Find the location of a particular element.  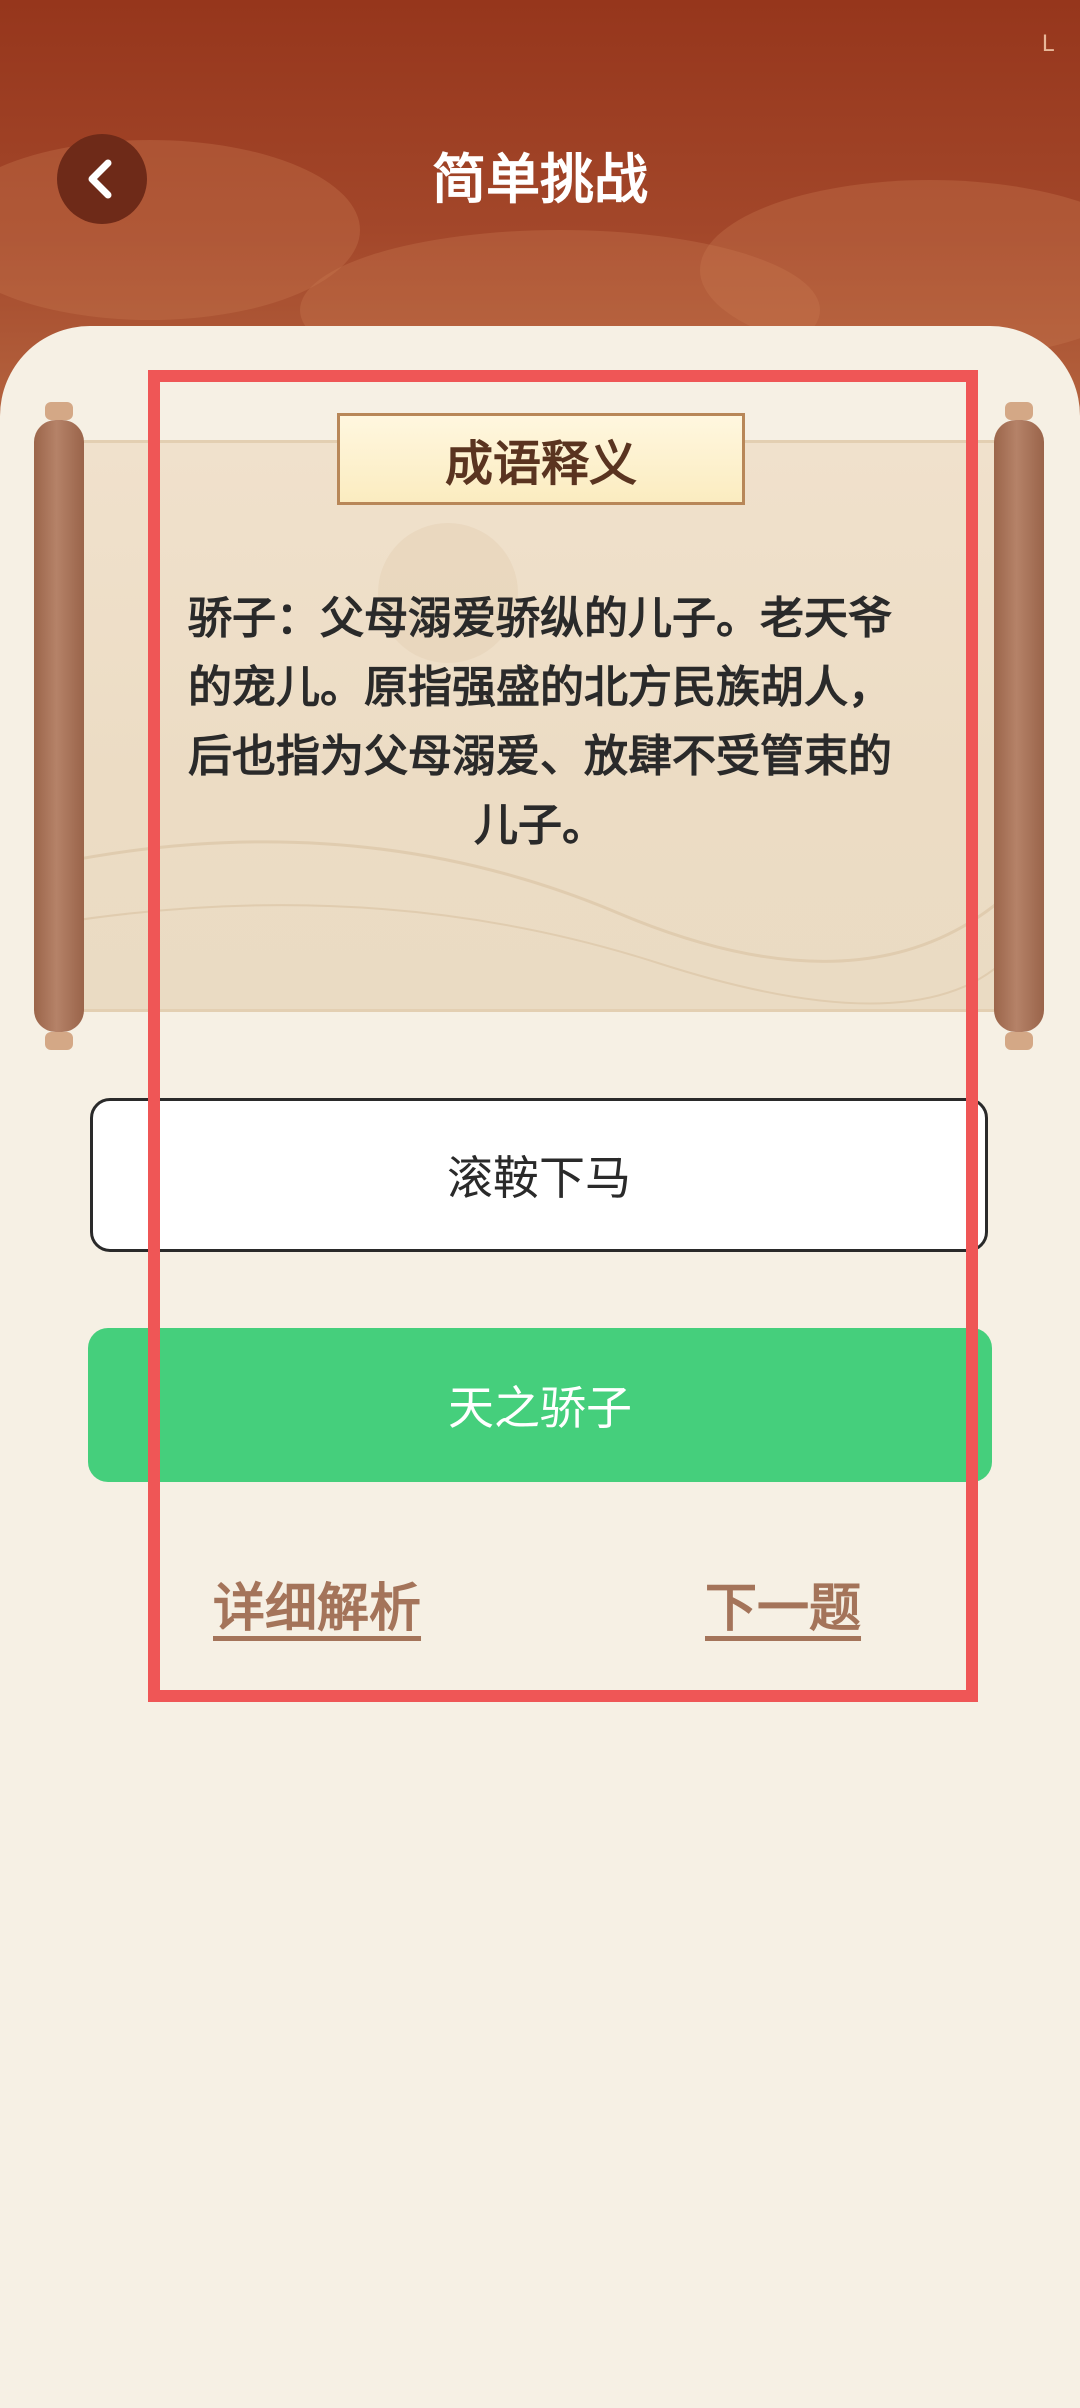

scroll-rod-left is located at coordinates (59, 726).